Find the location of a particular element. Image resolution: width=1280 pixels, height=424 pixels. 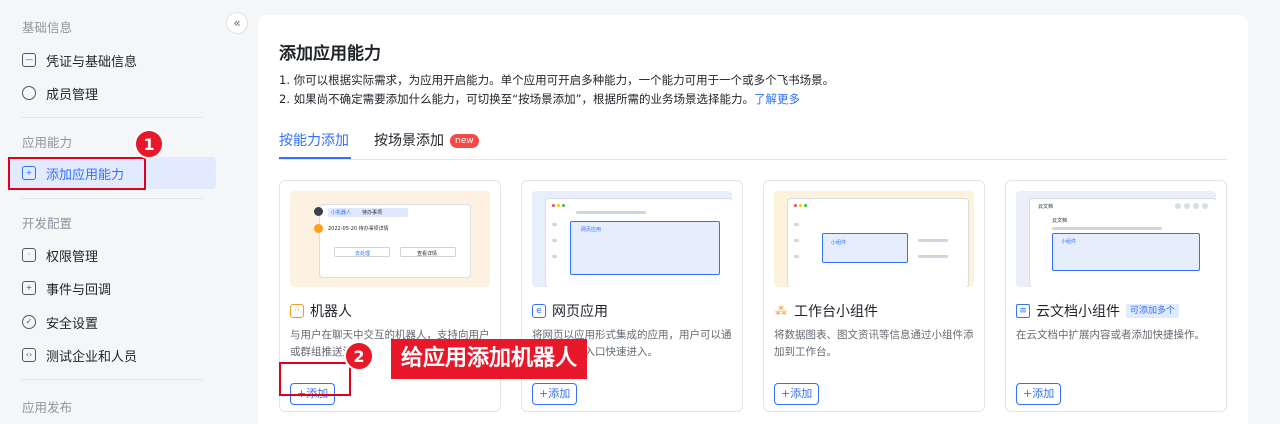

card-title: ·· 机器人 is located at coordinates (321, 311).